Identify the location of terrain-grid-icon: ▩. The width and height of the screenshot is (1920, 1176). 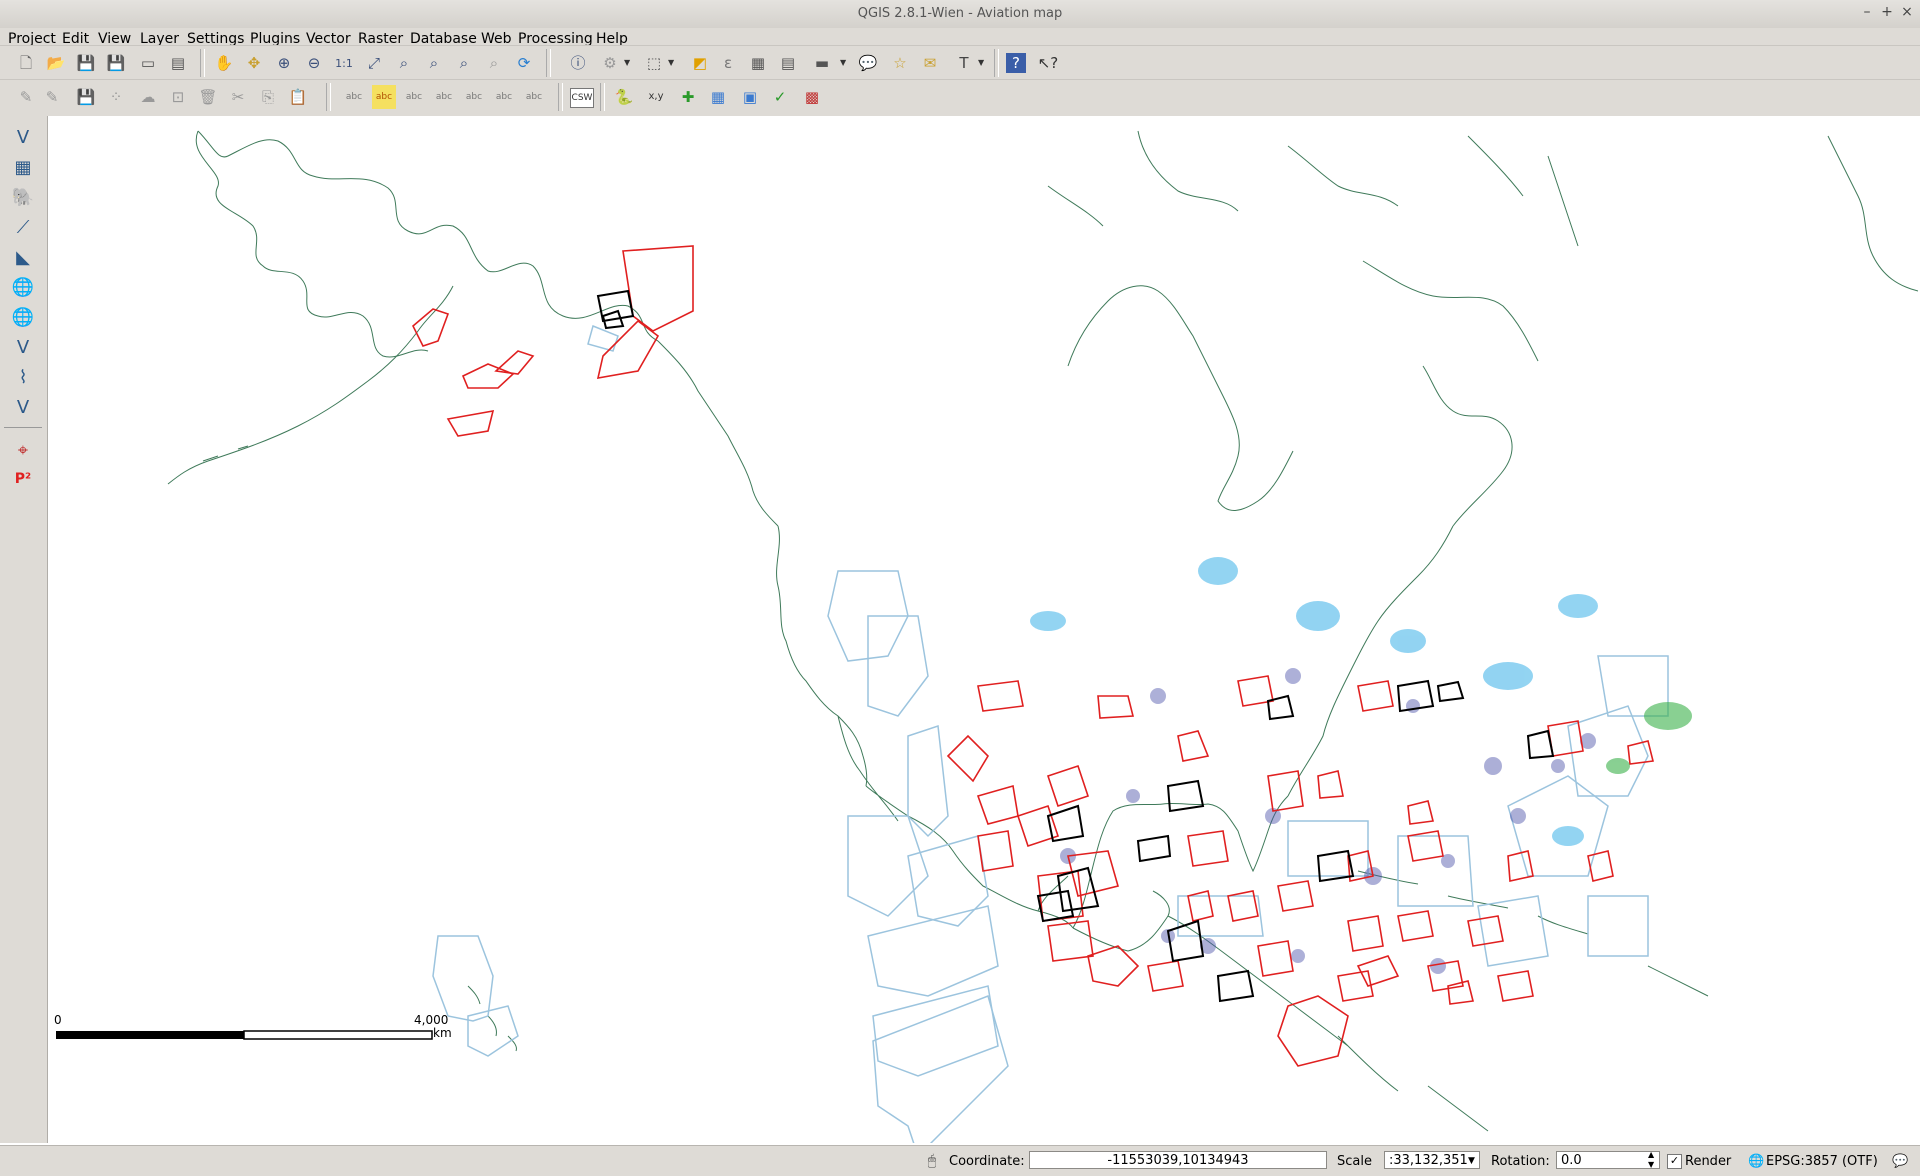
(812, 97).